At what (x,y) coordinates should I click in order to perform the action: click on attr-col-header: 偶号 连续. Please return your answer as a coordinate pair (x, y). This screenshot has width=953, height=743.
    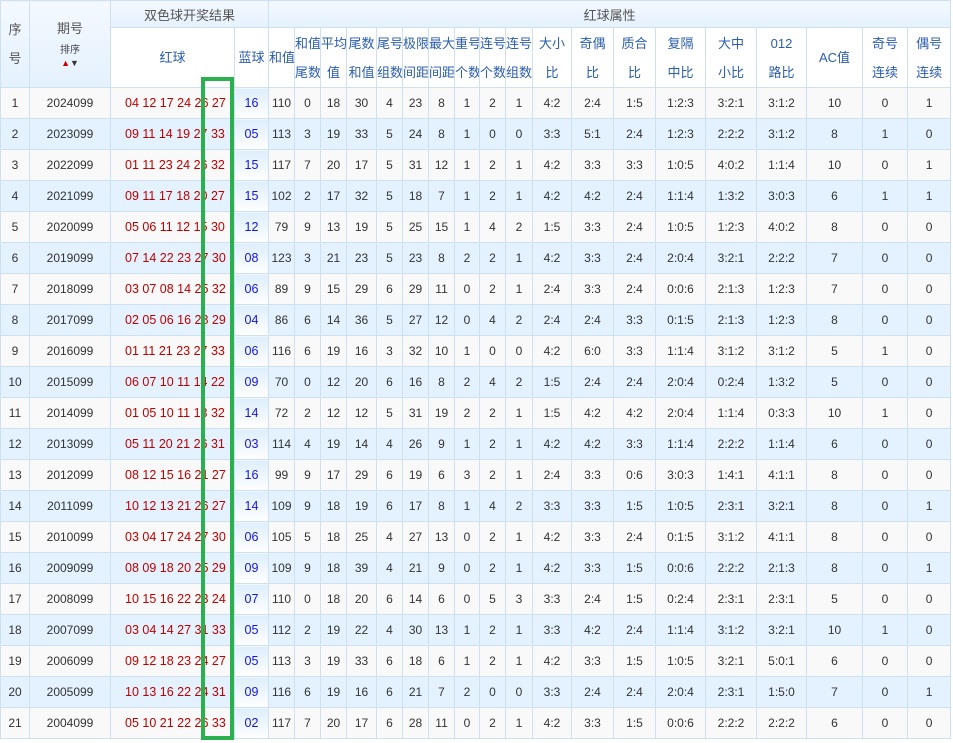
    Looking at the image, I should click on (929, 57).